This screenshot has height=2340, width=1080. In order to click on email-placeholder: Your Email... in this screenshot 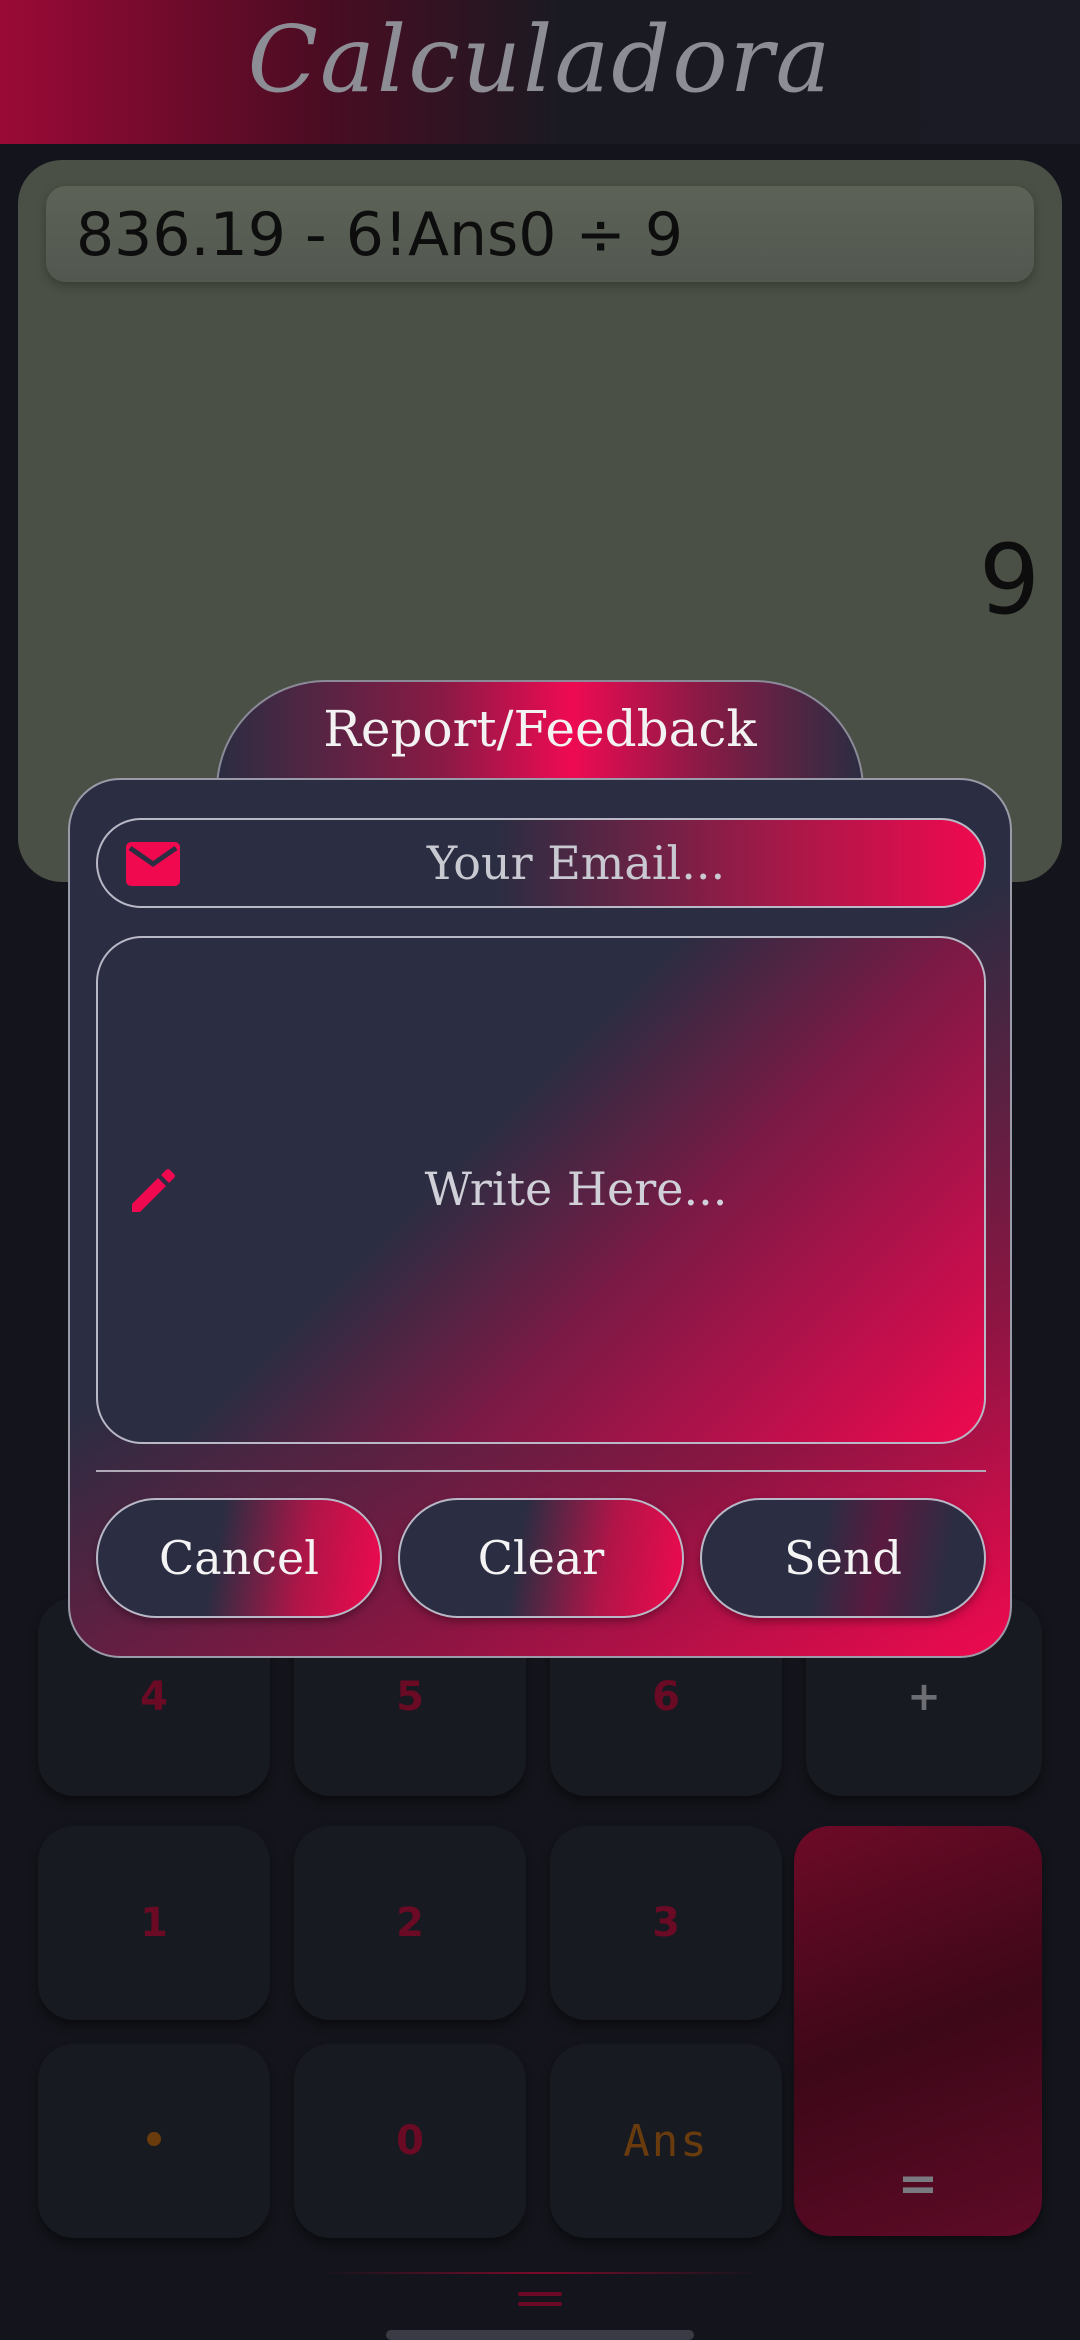, I will do `click(576, 863)`.